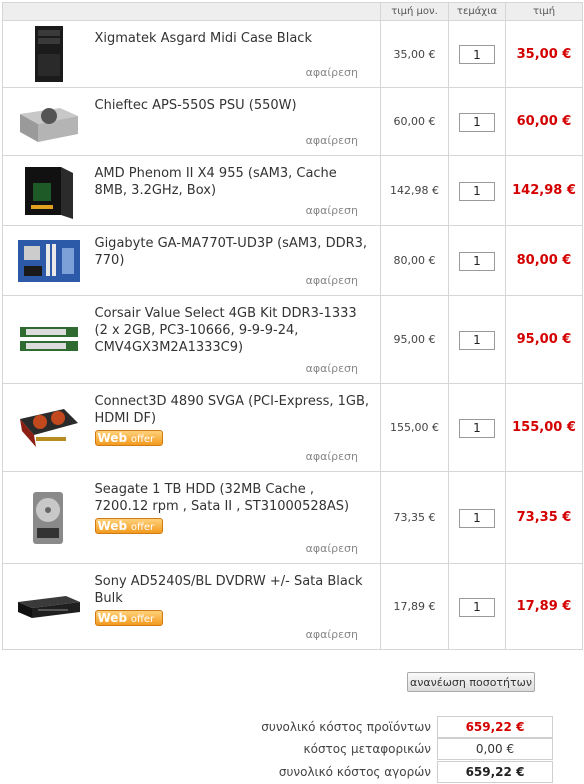 This screenshot has height=784, width=584. What do you see at coordinates (544, 121) in the screenshot?
I see `line-total: 60,00 €` at bounding box center [544, 121].